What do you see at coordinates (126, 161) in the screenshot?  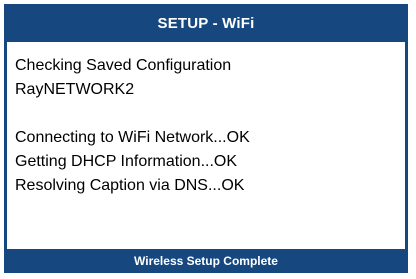 I see `log-line-dhcp: Getting DHCP Information...OK` at bounding box center [126, 161].